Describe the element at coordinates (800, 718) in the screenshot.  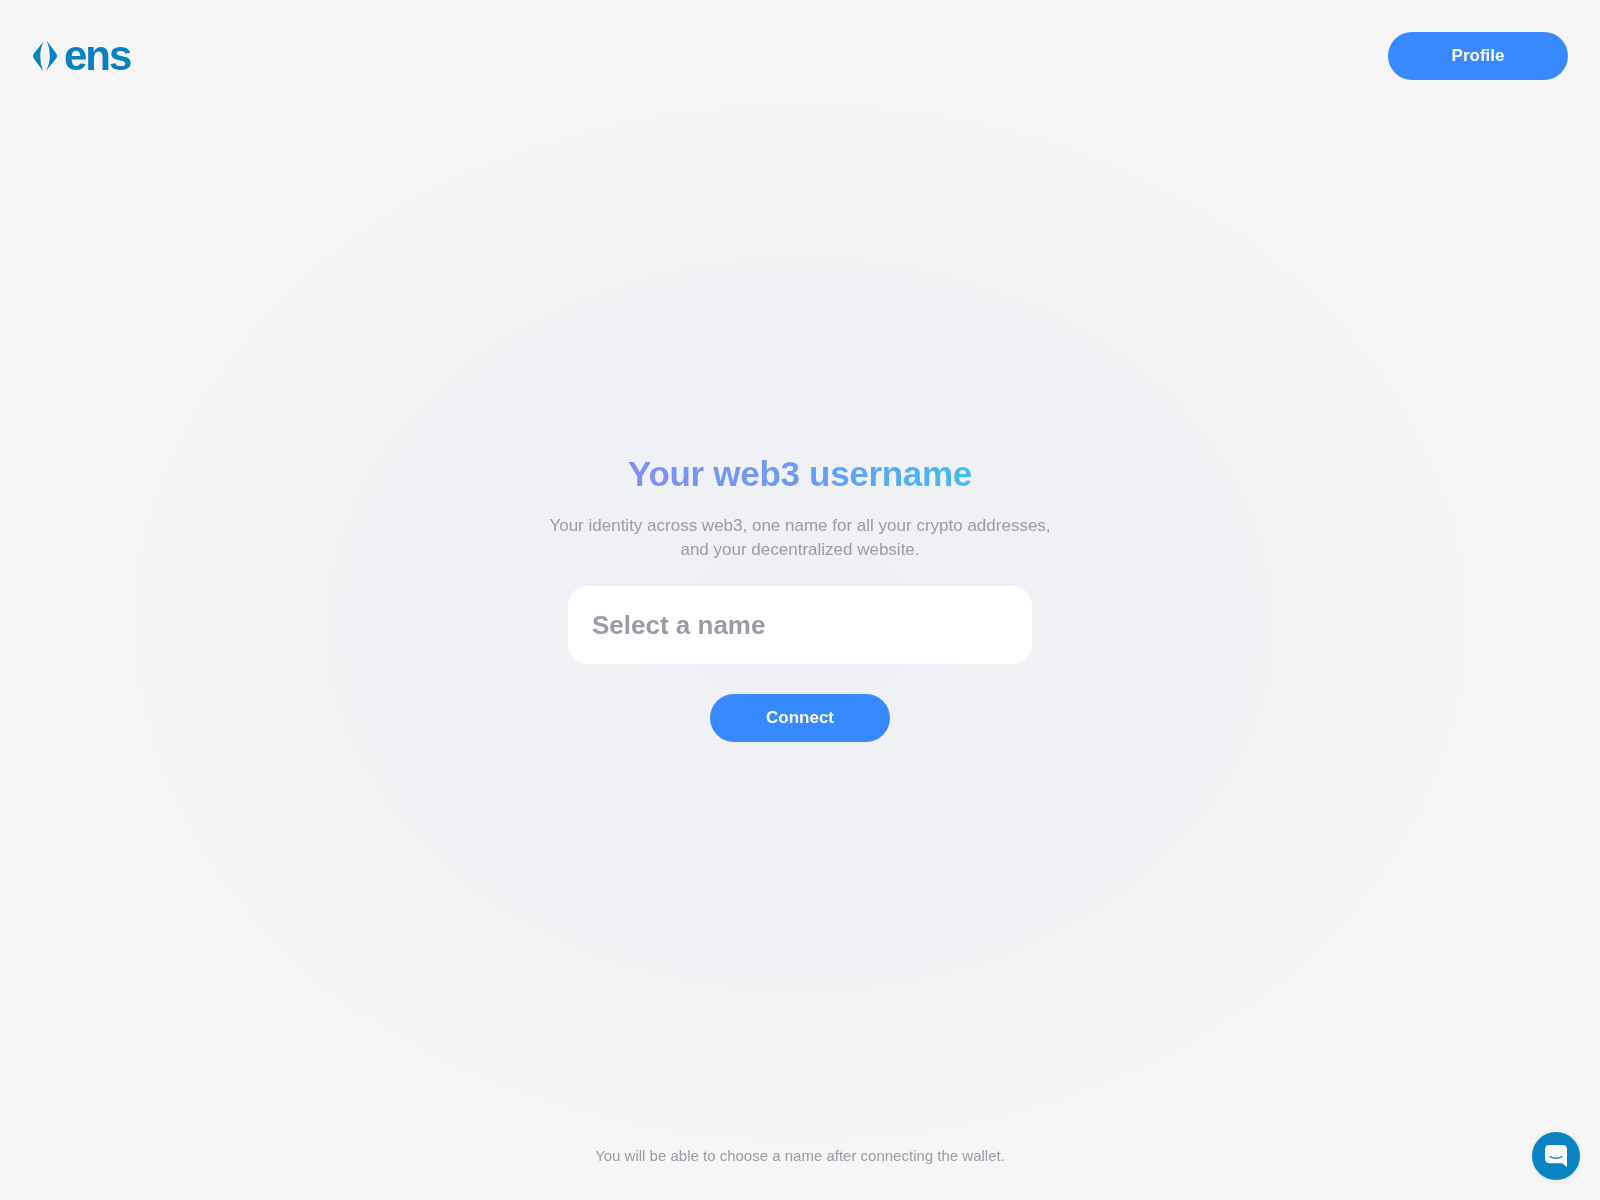
I see `connect-button: Connect` at that location.